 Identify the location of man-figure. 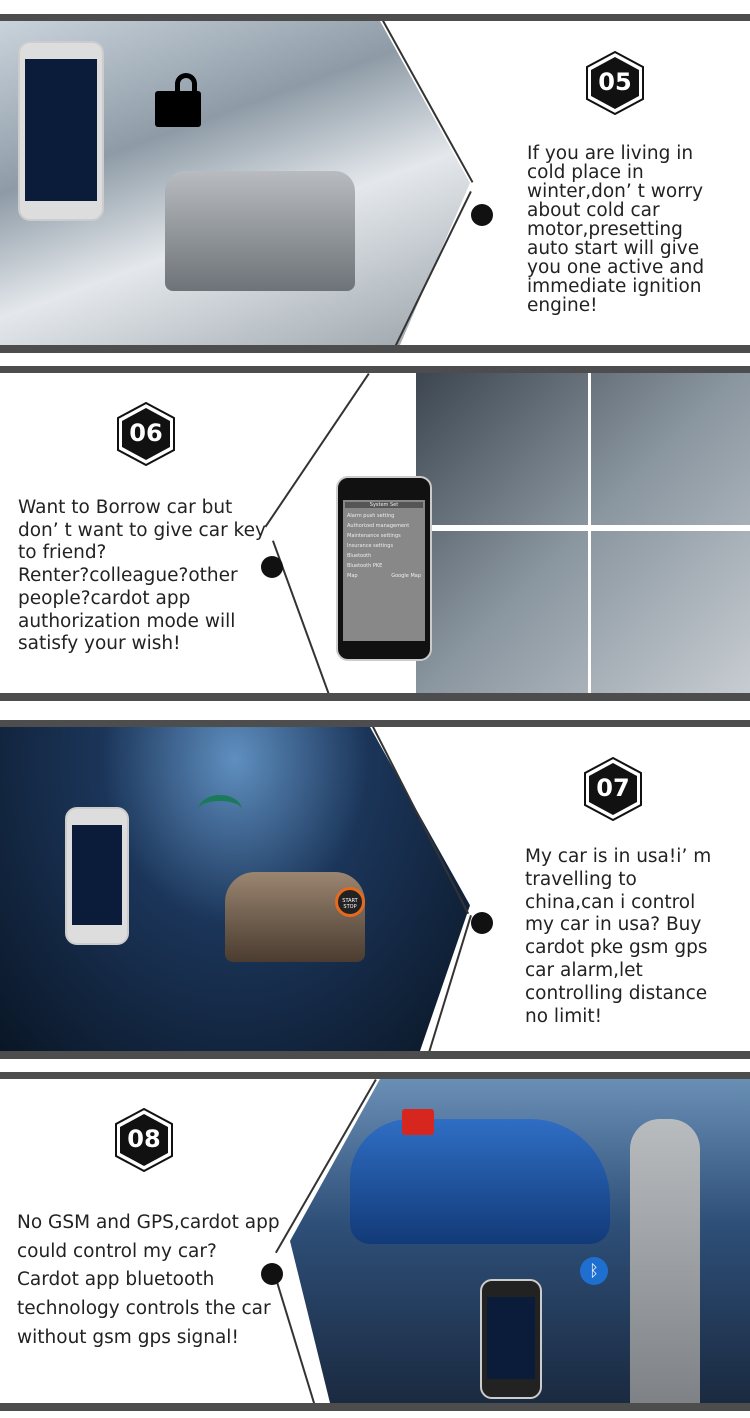
(665, 1261).